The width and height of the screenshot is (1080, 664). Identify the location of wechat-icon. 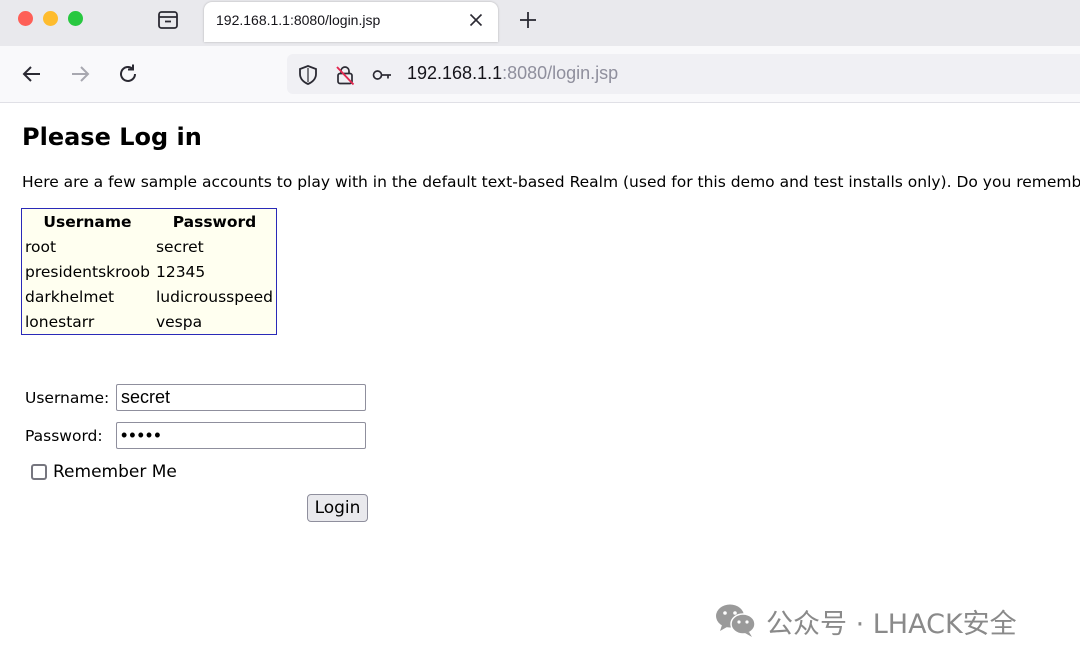
(736, 620).